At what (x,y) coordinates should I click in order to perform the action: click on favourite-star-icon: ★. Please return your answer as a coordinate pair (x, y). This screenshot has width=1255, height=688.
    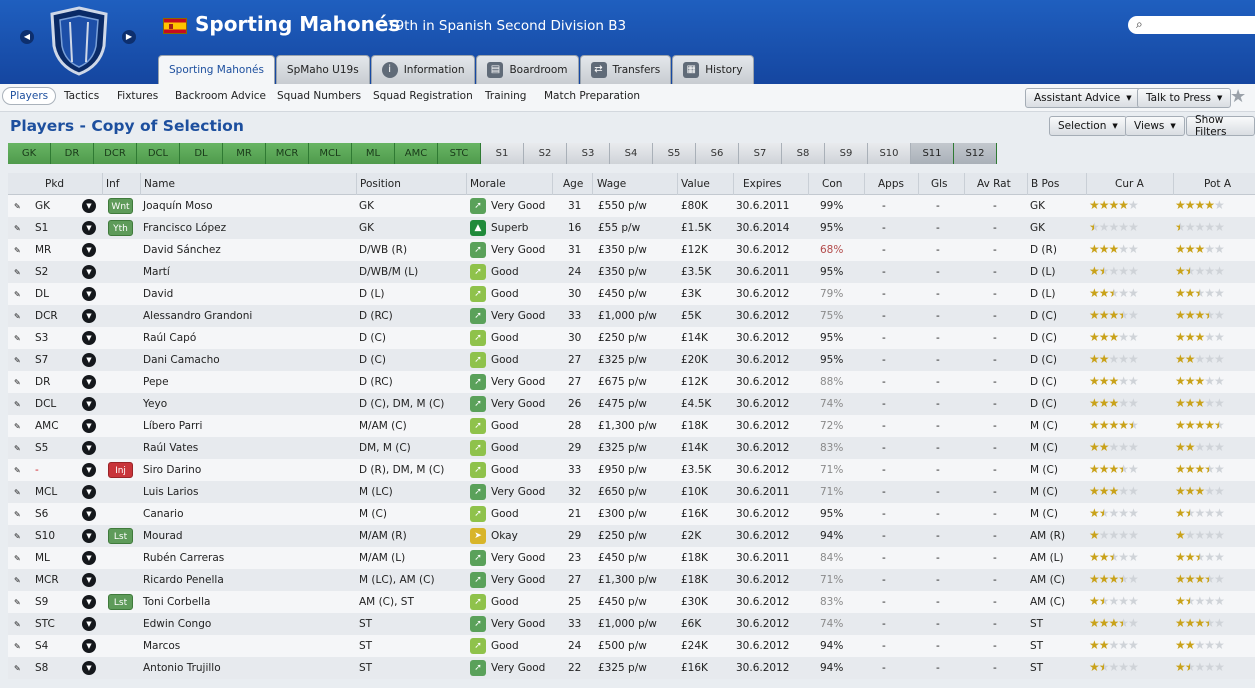
    Looking at the image, I should click on (1238, 96).